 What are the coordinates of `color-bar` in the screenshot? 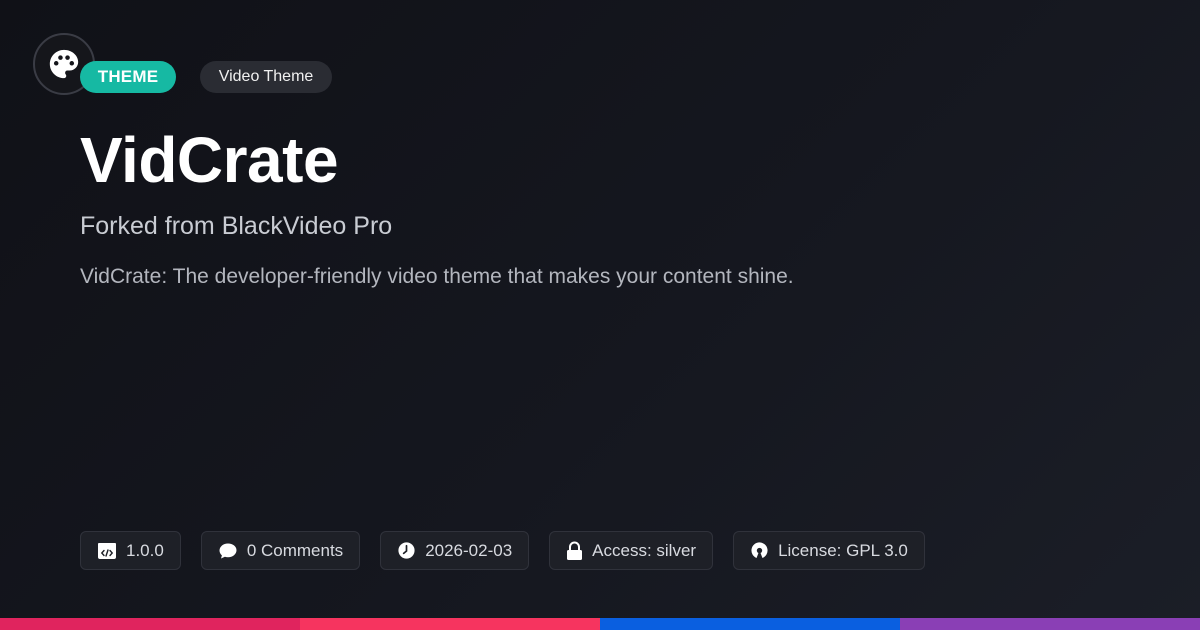 It's located at (600, 624).